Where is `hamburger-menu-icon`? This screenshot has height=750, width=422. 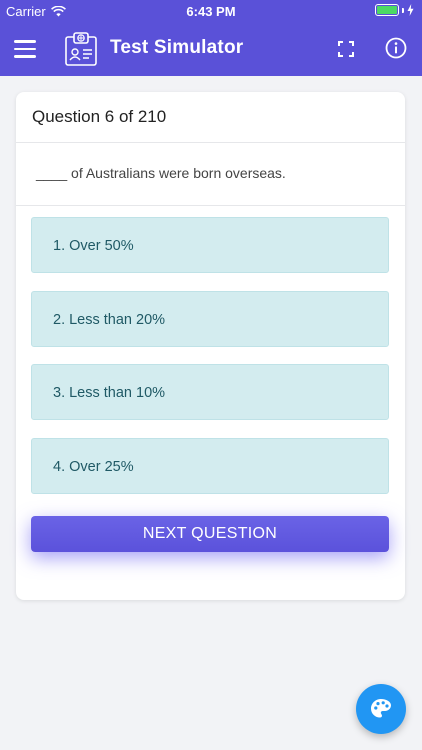
hamburger-menu-icon is located at coordinates (25, 49).